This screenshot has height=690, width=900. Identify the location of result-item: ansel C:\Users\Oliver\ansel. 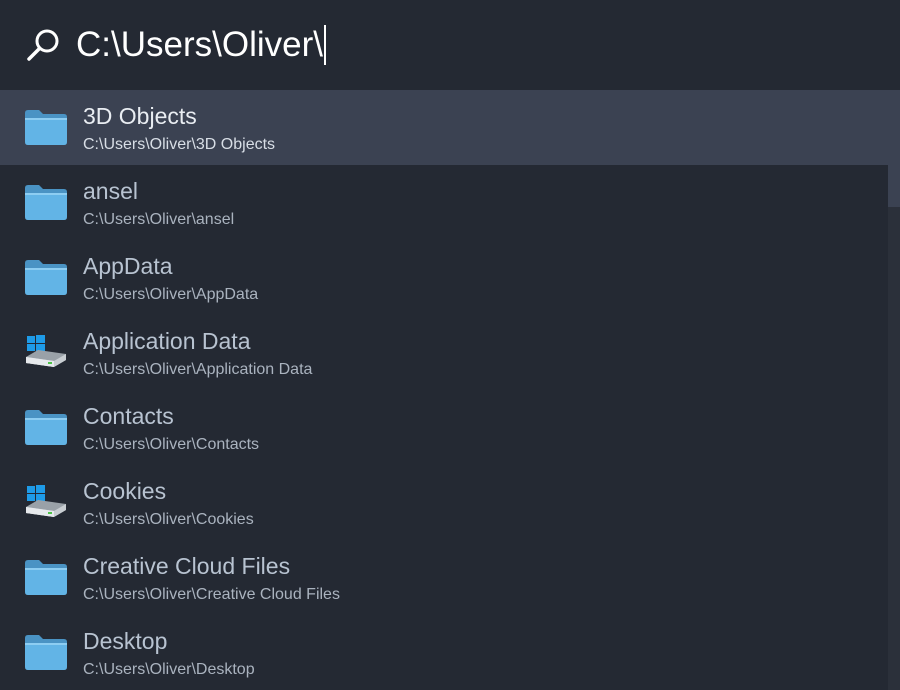
(444, 202).